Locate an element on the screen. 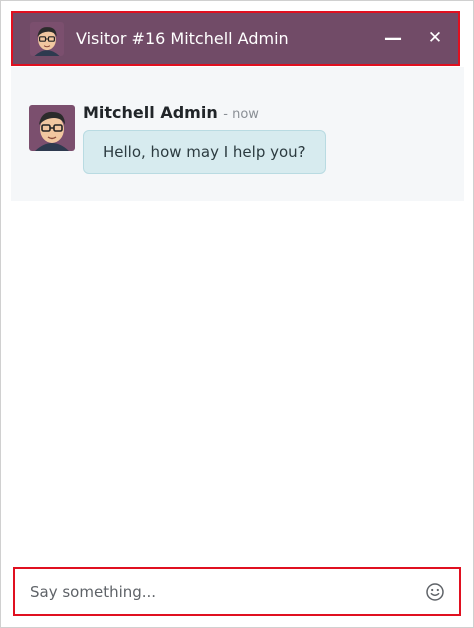 The height and width of the screenshot is (628, 474). message-time: - now is located at coordinates (241, 114).